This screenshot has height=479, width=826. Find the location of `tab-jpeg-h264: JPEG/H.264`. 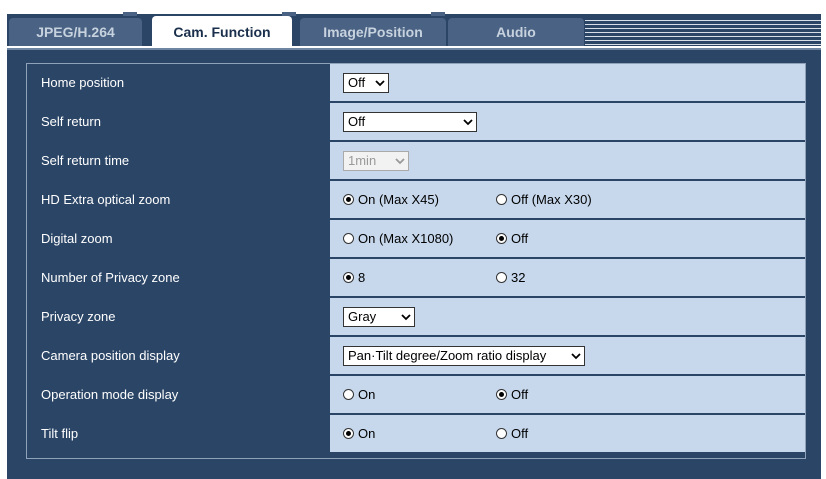

tab-jpeg-h264: JPEG/H.264 is located at coordinates (75, 32).